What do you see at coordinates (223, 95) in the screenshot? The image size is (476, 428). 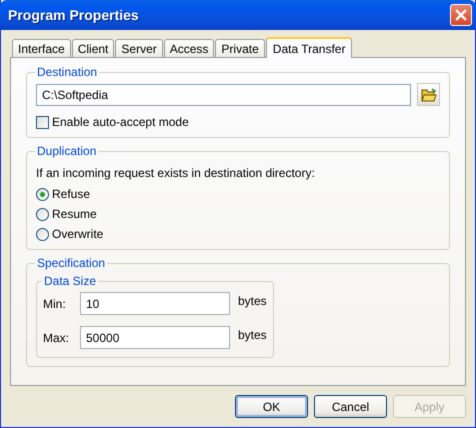 I see `path-field: C:\Softpedia` at bounding box center [223, 95].